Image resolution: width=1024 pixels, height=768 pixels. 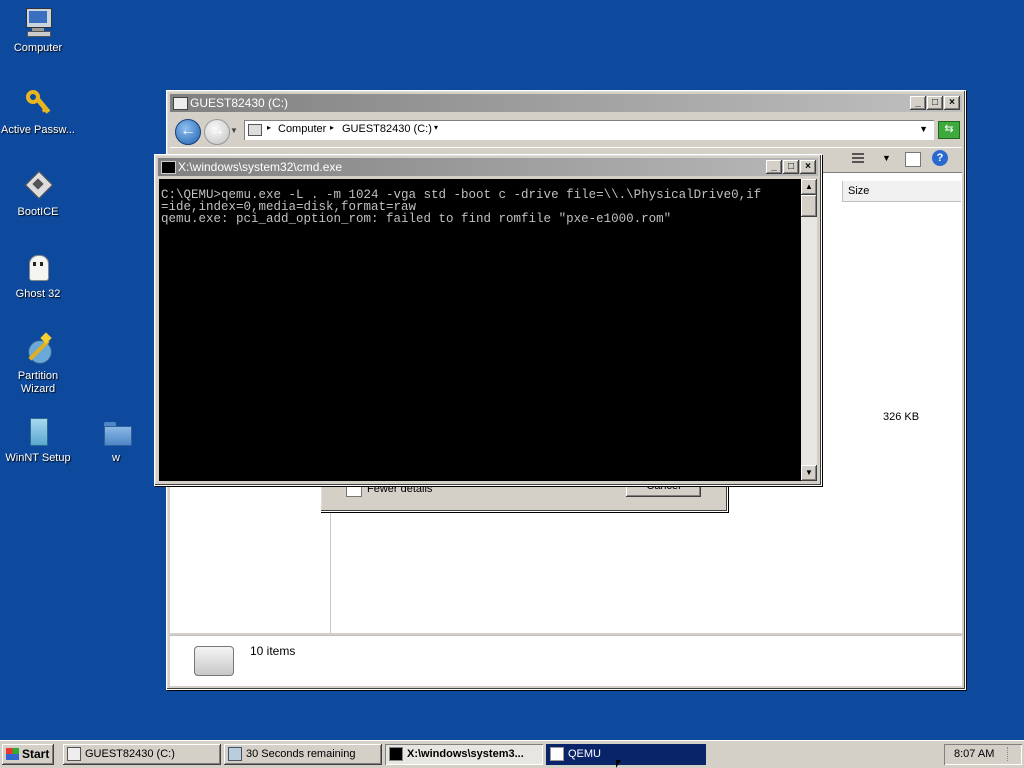 What do you see at coordinates (626, 754) in the screenshot?
I see `taskbar-item-qemu: QEMU` at bounding box center [626, 754].